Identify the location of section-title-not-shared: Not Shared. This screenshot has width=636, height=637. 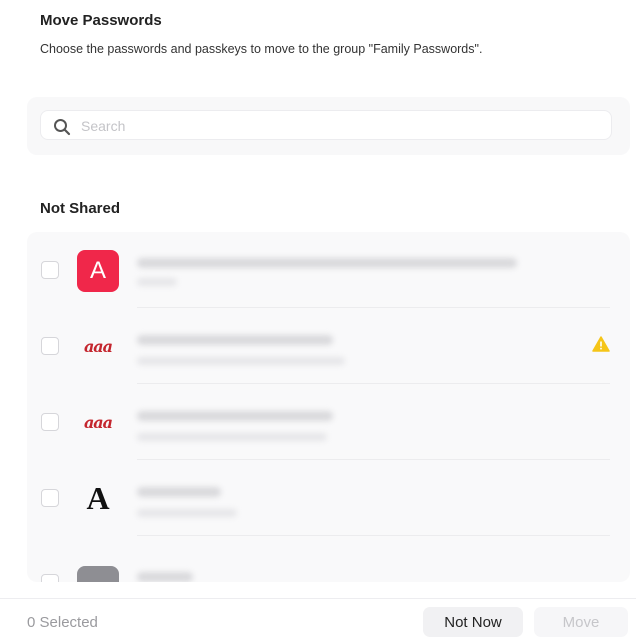
(80, 208).